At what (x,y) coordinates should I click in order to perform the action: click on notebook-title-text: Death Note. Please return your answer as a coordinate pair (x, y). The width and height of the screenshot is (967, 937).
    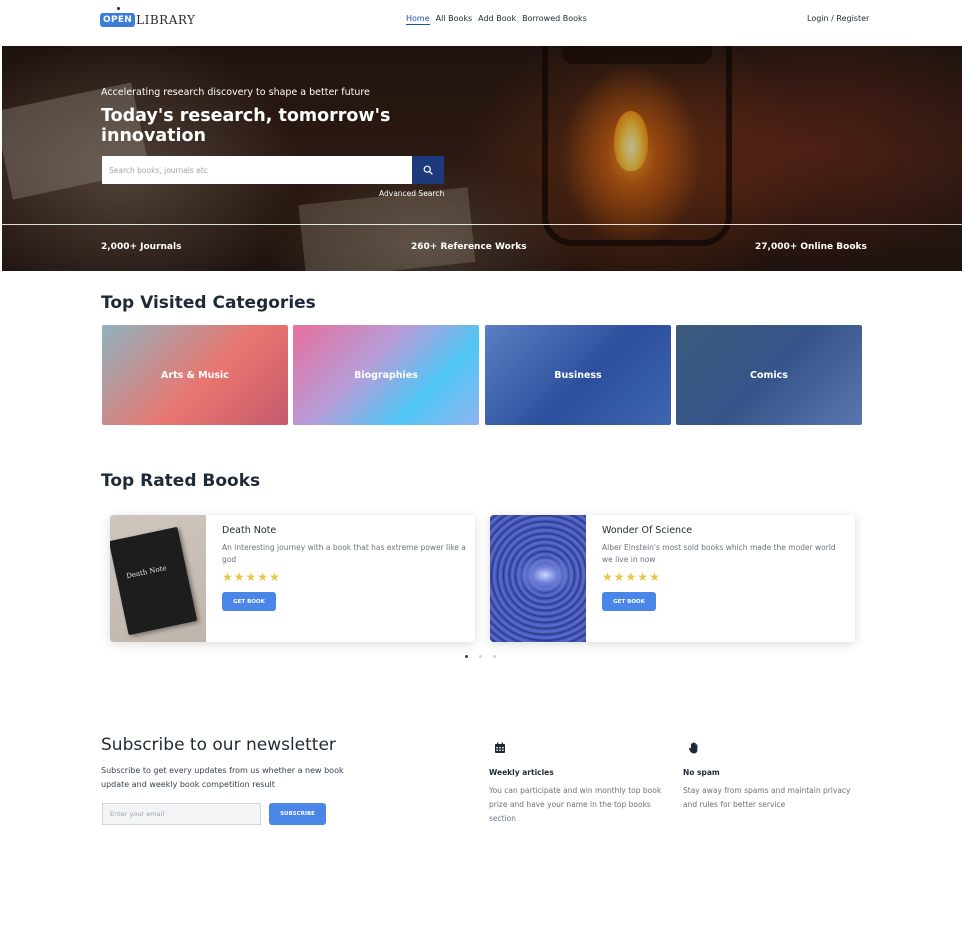
    Looking at the image, I should click on (146, 572).